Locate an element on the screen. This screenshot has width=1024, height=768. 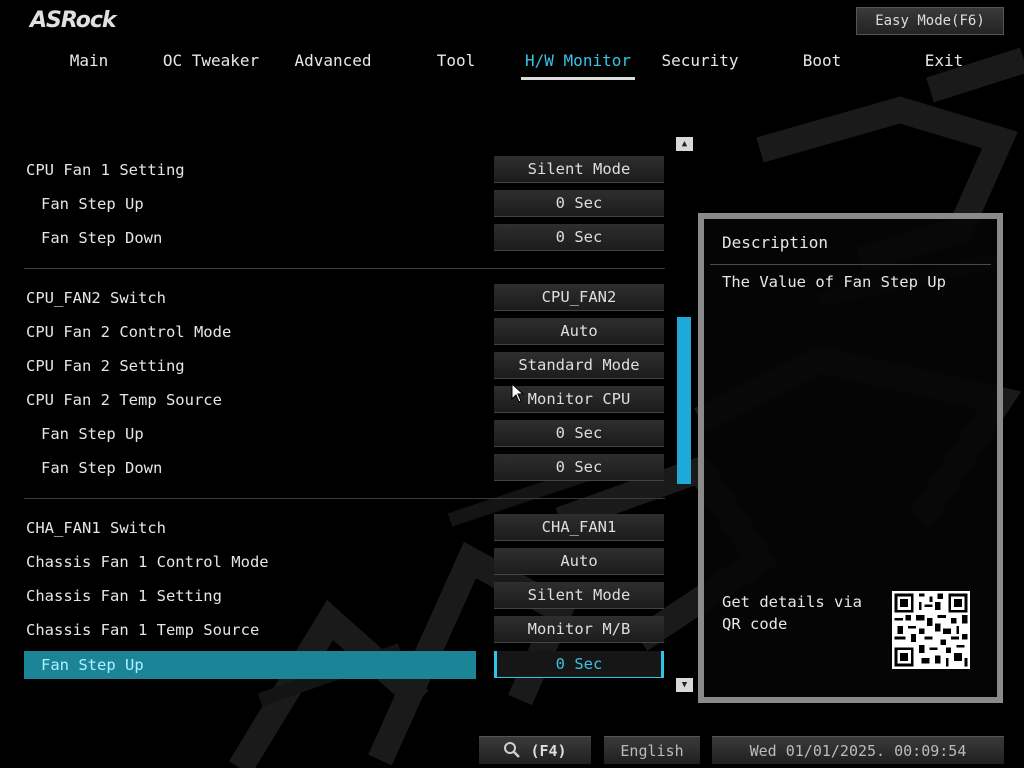
tab-main: Main is located at coordinates (89, 64).